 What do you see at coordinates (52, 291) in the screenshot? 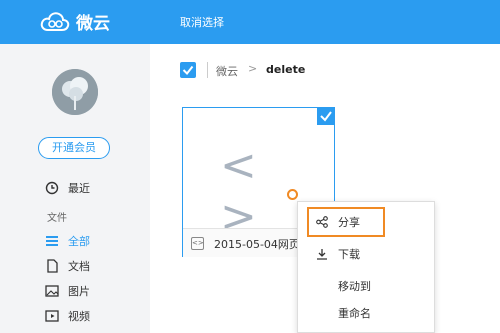
I see `image-icon` at bounding box center [52, 291].